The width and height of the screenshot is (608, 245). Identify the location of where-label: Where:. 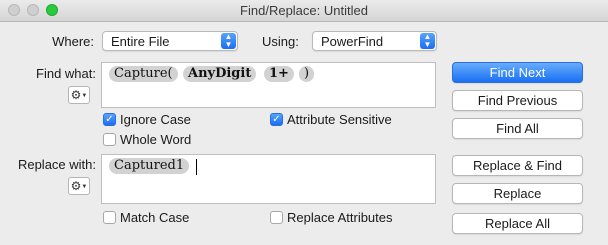
(73, 41).